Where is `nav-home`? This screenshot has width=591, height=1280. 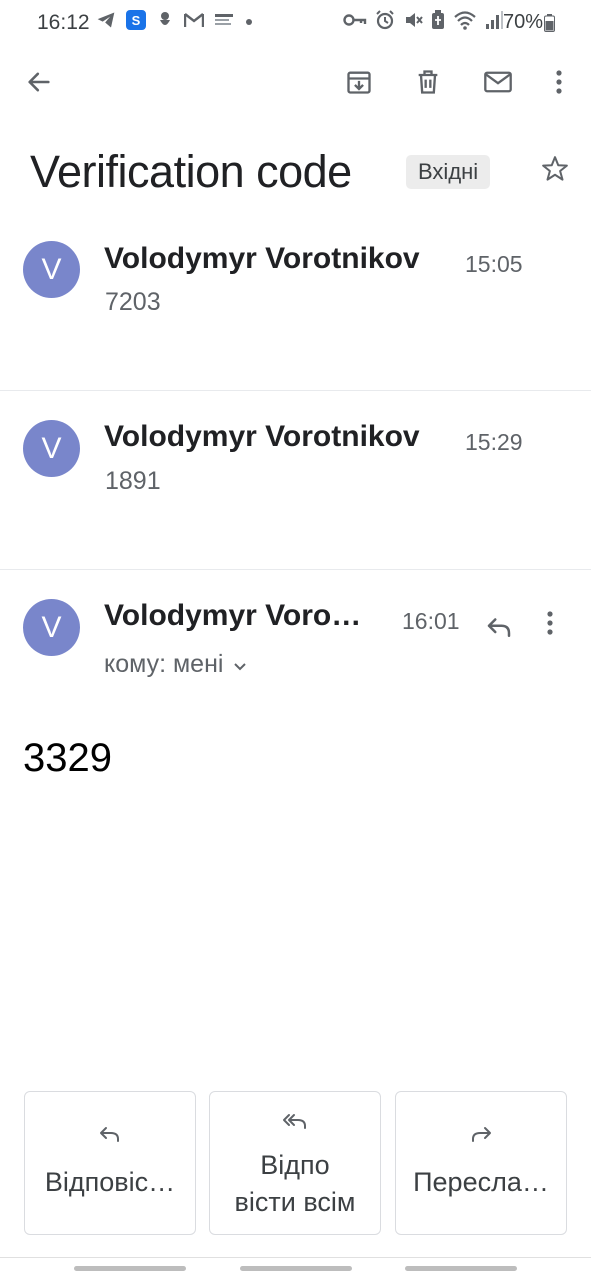
nav-home is located at coordinates (296, 1268).